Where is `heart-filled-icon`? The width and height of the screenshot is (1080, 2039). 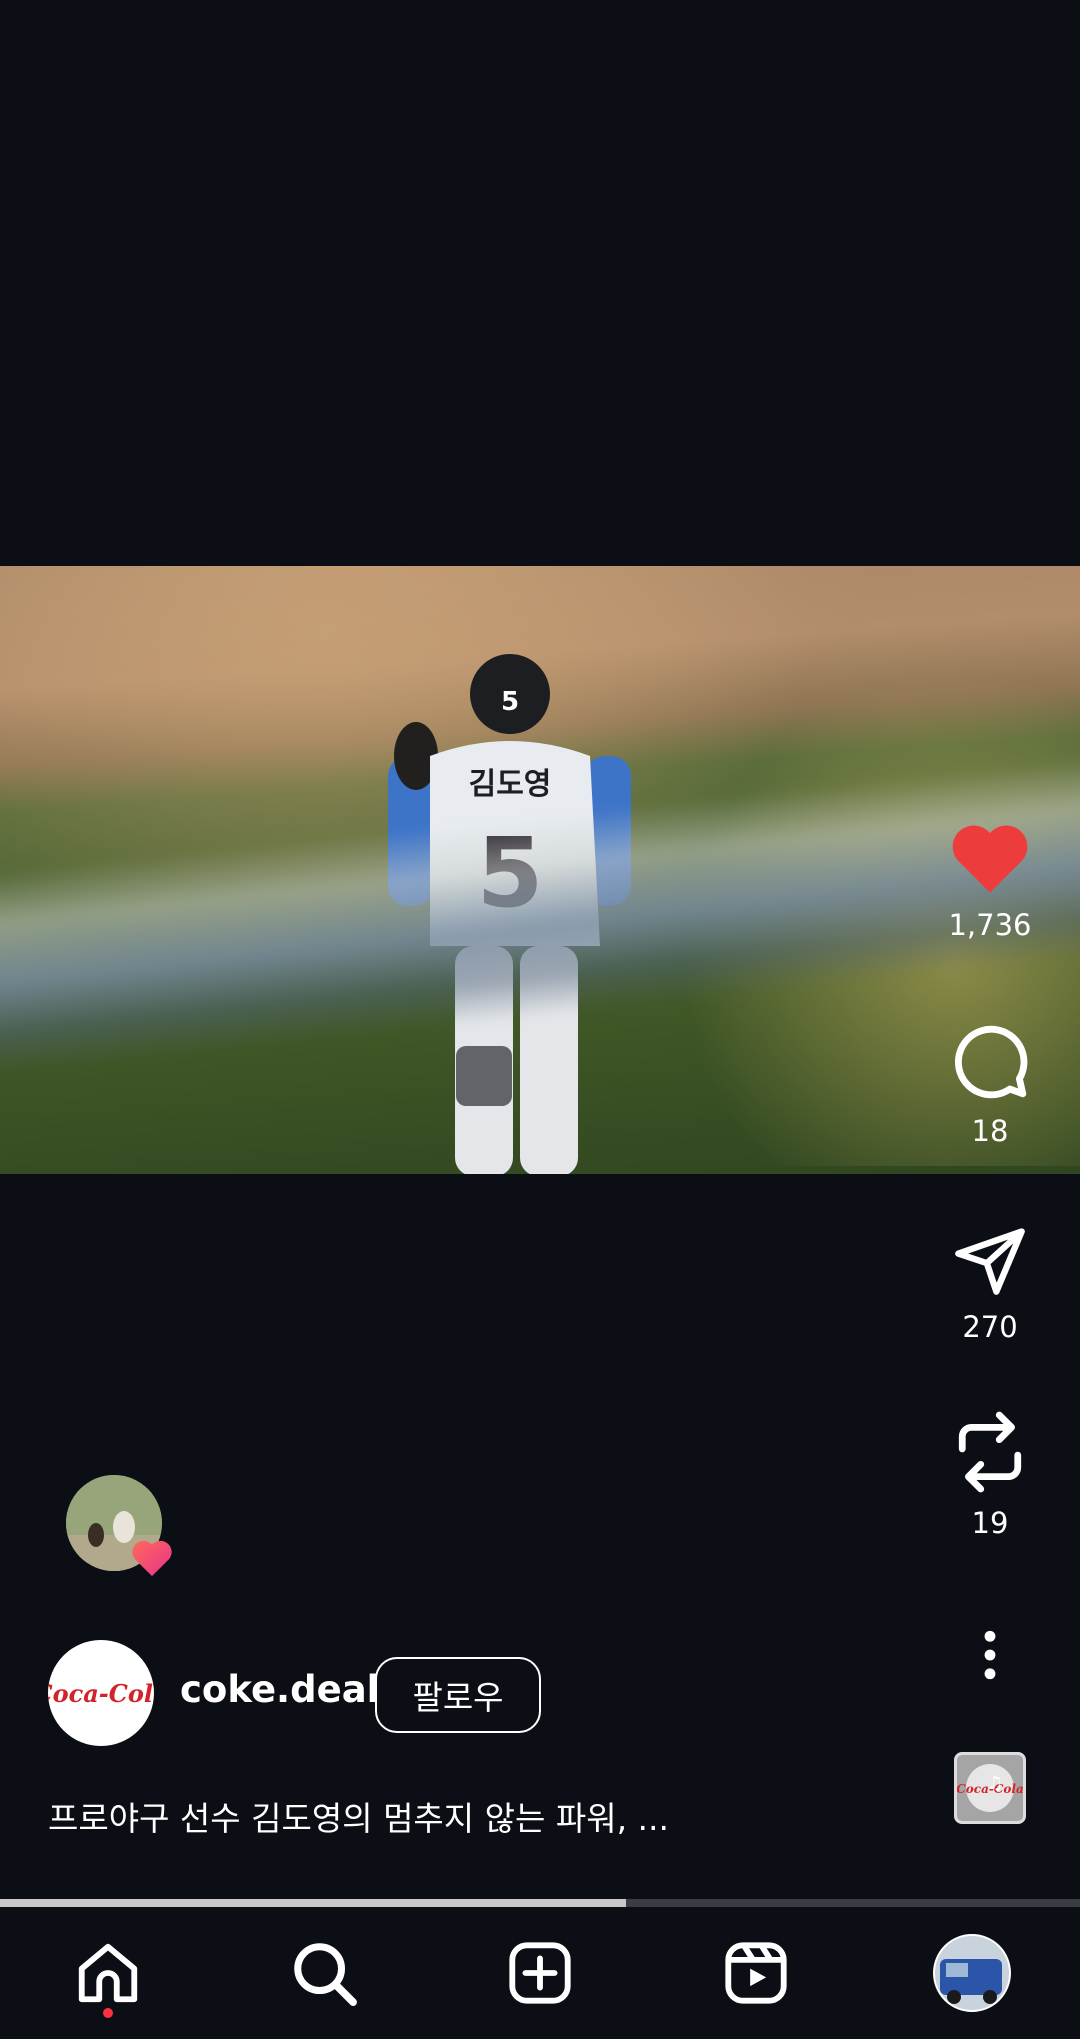 heart-filled-icon is located at coordinates (990, 858).